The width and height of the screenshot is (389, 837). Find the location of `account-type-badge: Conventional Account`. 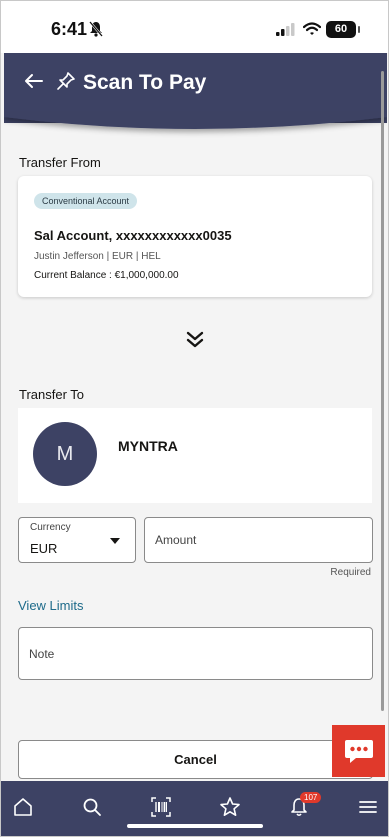

account-type-badge: Conventional Account is located at coordinates (86, 201).